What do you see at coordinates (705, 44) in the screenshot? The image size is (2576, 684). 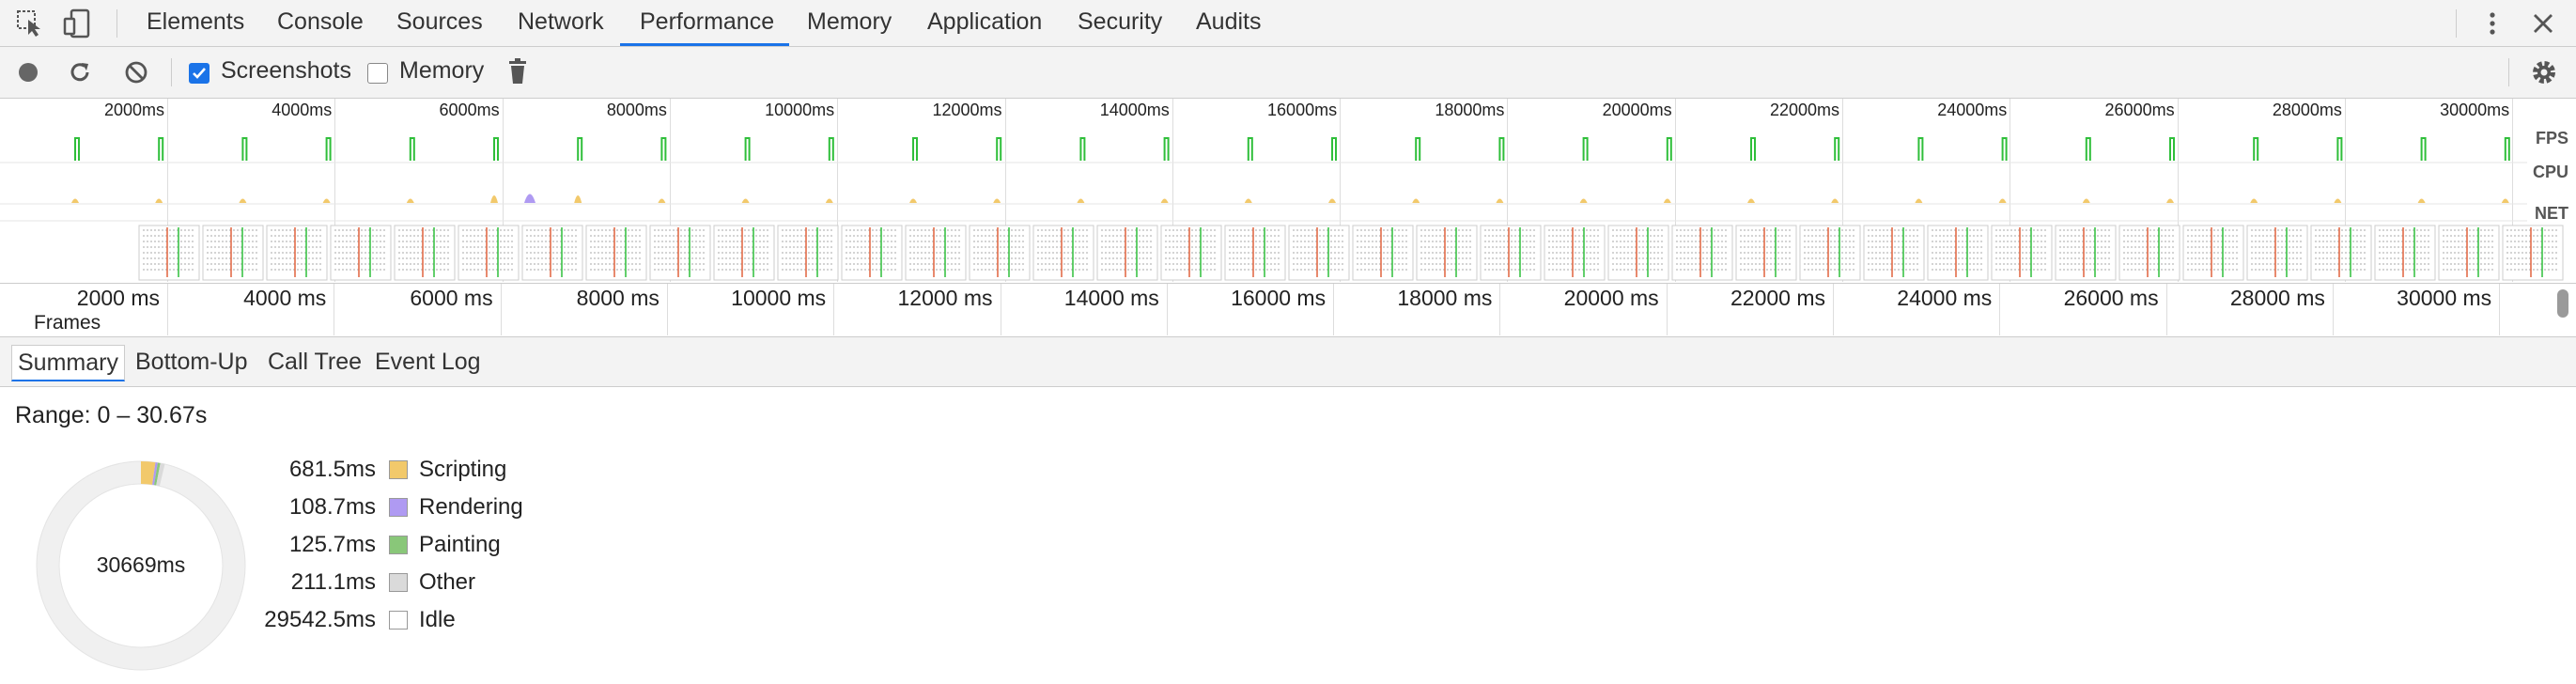 I see `active-tab-indicator` at bounding box center [705, 44].